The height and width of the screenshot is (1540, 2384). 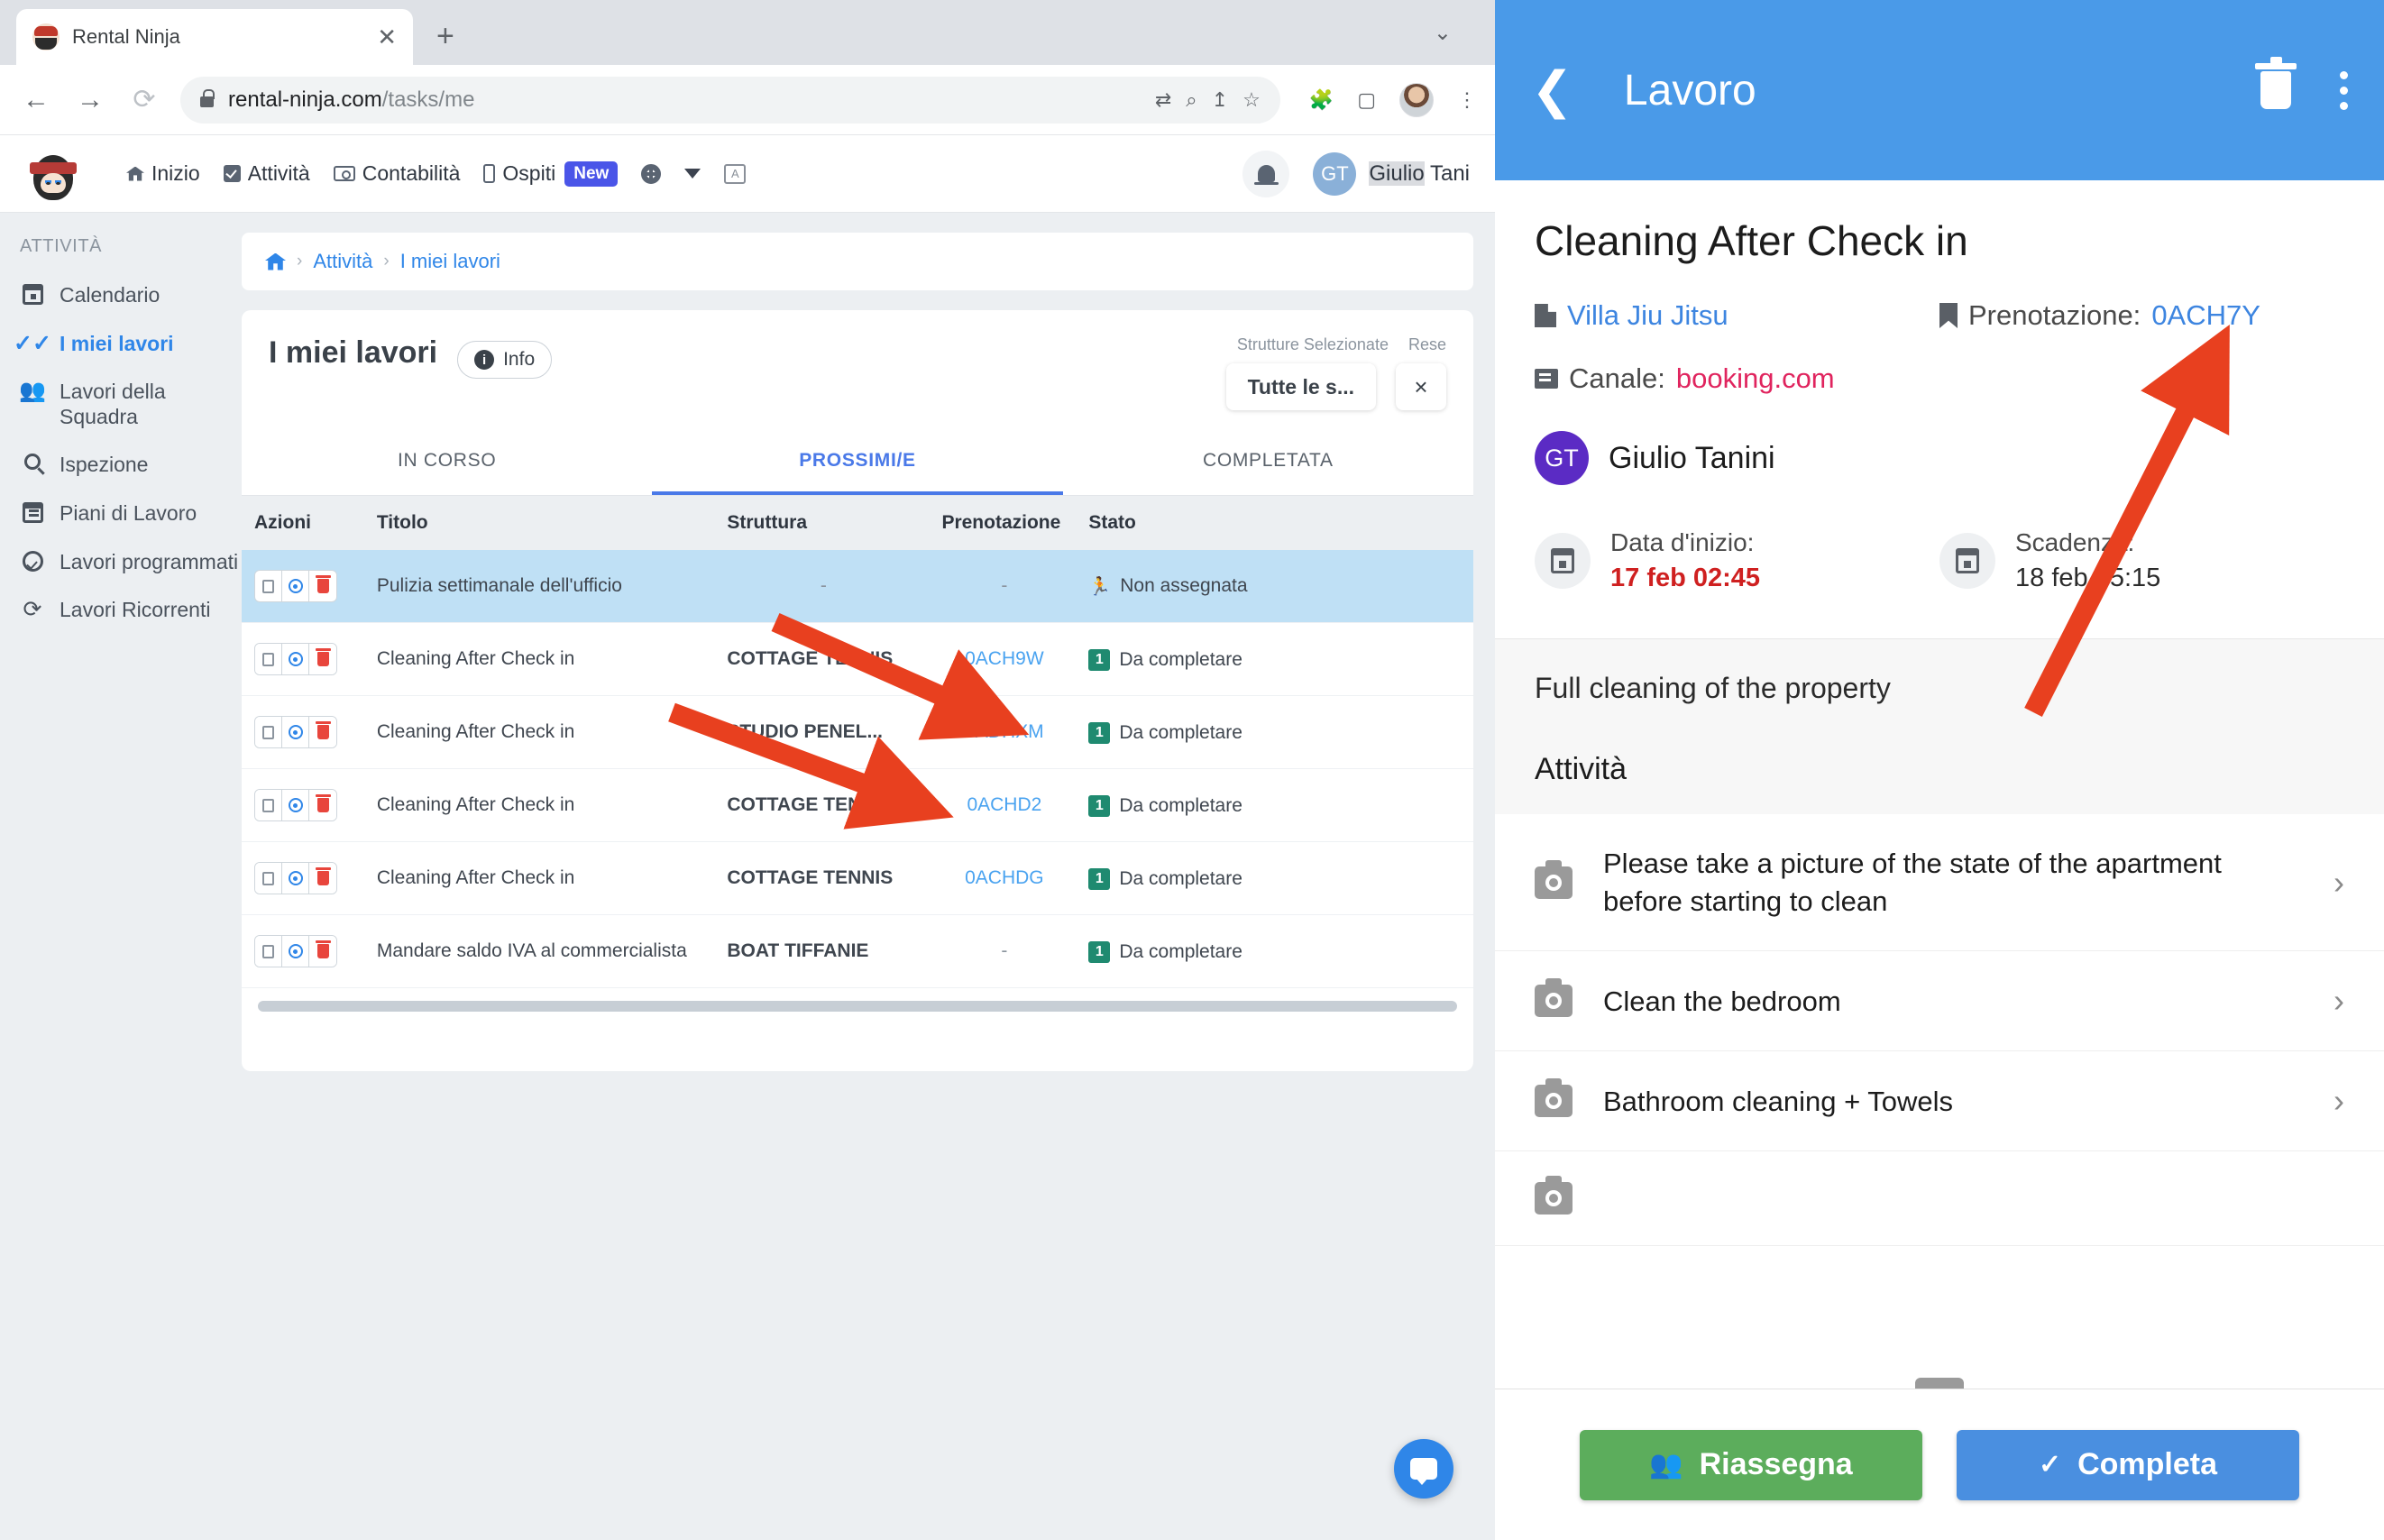 What do you see at coordinates (36, 100) in the screenshot?
I see `back-icon: ←` at bounding box center [36, 100].